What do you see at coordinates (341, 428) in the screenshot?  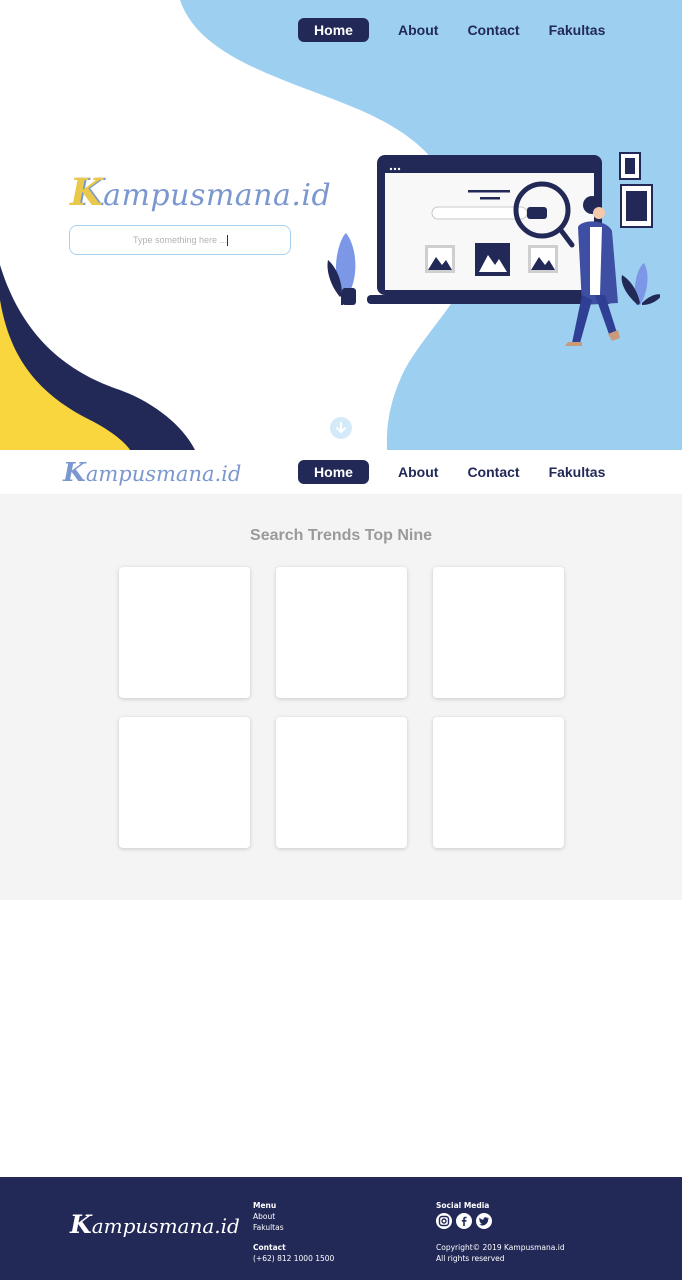 I see `scroll-down-icon` at bounding box center [341, 428].